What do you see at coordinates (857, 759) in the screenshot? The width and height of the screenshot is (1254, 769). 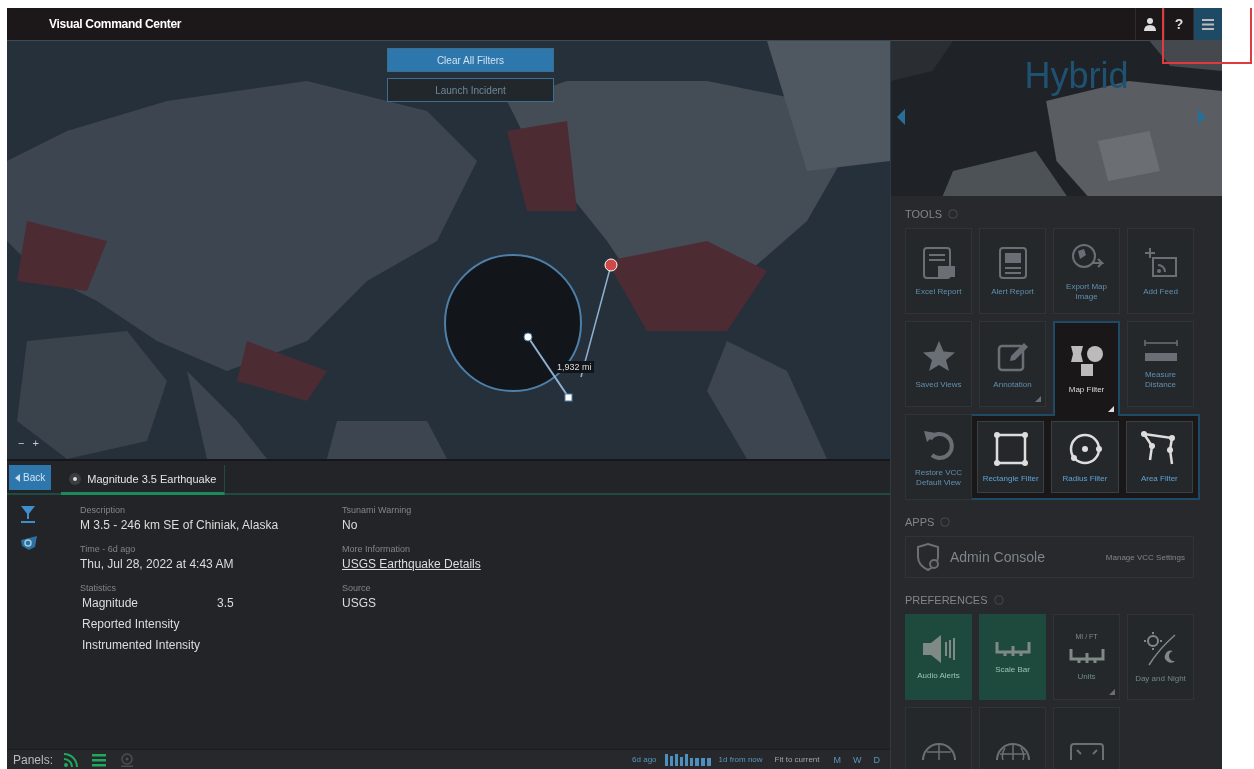 I see `range-button: W` at bounding box center [857, 759].